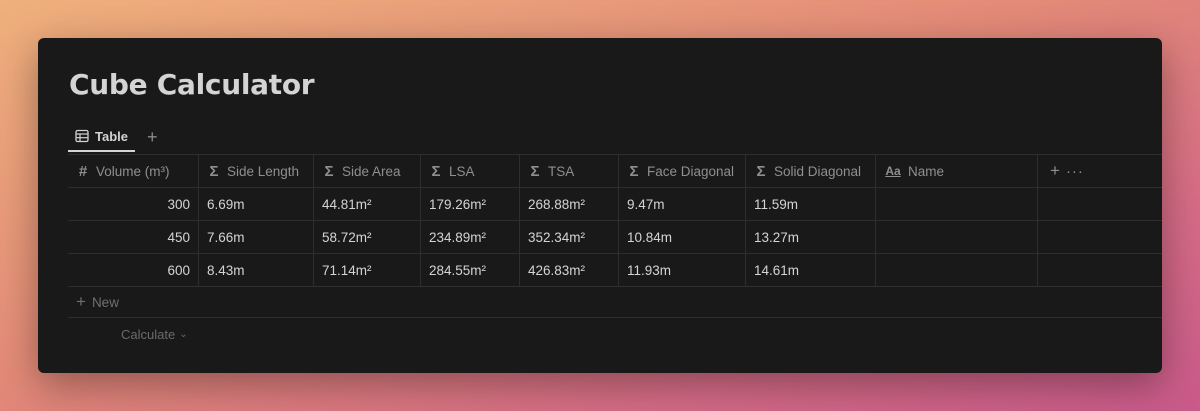 This screenshot has height=411, width=1200. What do you see at coordinates (926, 171) in the screenshot?
I see `column-header-label: Name` at bounding box center [926, 171].